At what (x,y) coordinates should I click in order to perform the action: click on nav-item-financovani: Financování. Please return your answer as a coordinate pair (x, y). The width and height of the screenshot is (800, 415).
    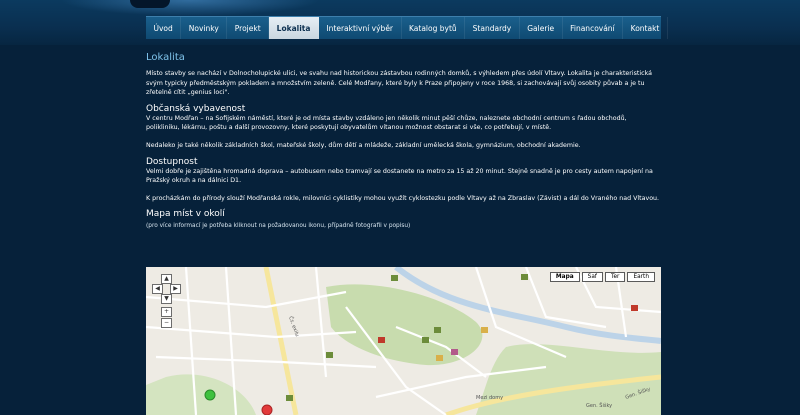
    Looking at the image, I should click on (593, 28).